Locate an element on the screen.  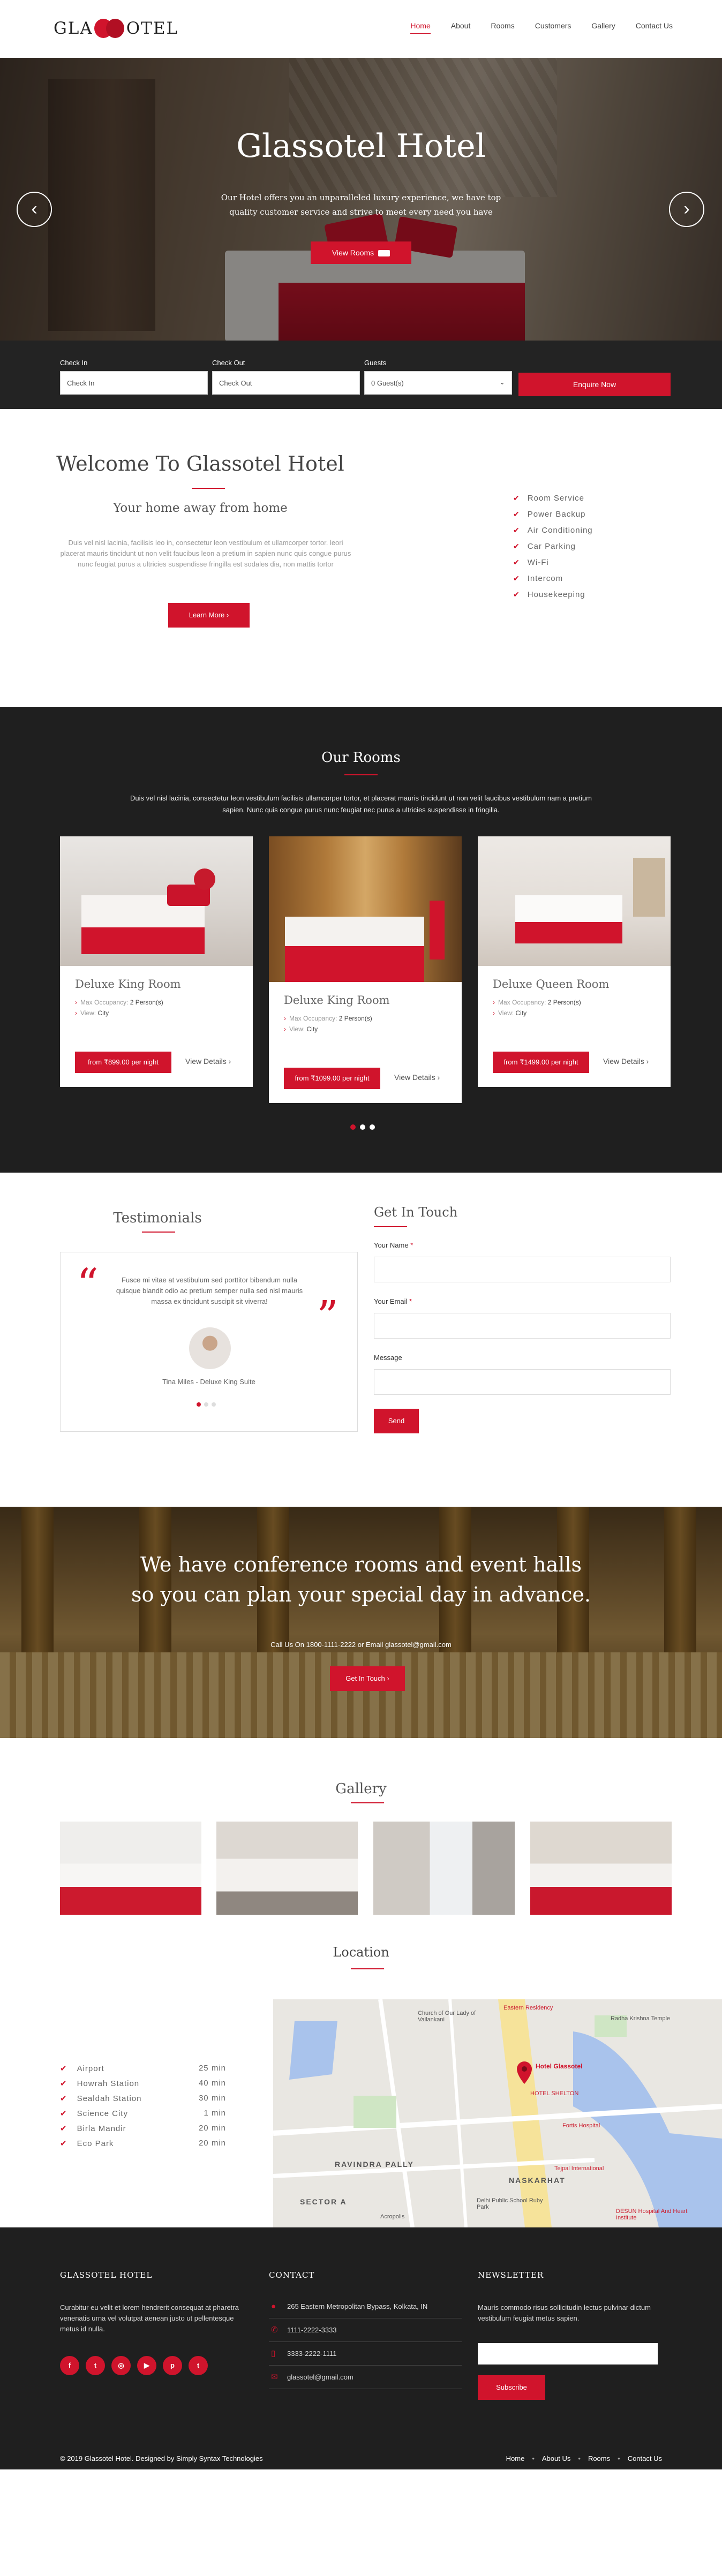
distance-item: ✔ Airport 25 min is located at coordinates (143, 2068).